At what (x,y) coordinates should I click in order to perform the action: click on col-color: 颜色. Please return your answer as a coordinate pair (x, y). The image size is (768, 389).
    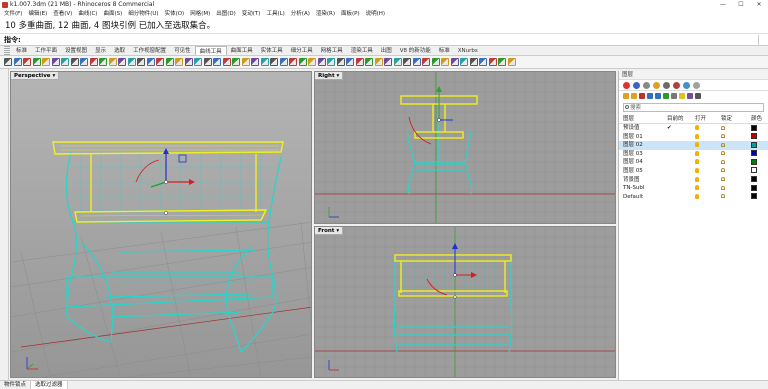
    Looking at the image, I should click on (757, 119).